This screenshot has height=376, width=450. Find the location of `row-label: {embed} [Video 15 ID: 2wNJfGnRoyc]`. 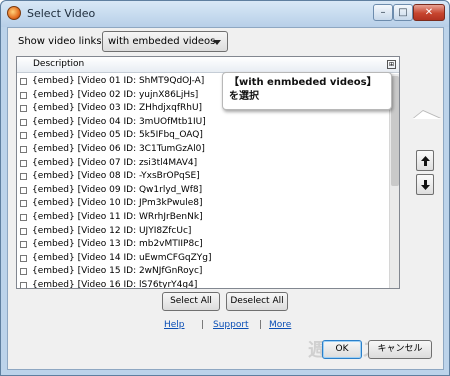

row-label: {embed} [Video 15 ID: 2wNJfGnRoyc] is located at coordinates (117, 271).